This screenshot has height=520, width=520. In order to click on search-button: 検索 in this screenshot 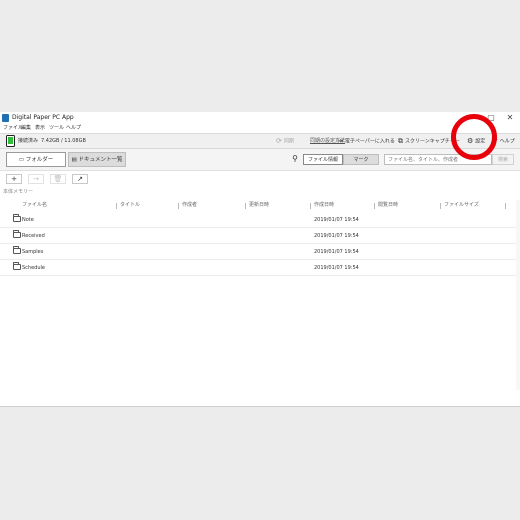, I will do `click(503, 159)`.